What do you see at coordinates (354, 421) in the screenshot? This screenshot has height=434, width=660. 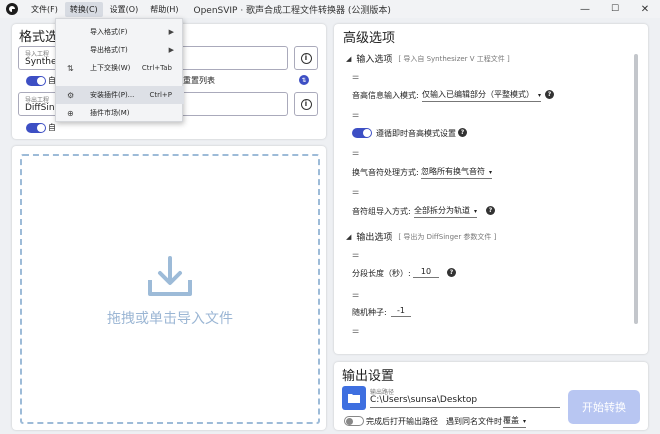 I see `open-after-toggle` at bounding box center [354, 421].